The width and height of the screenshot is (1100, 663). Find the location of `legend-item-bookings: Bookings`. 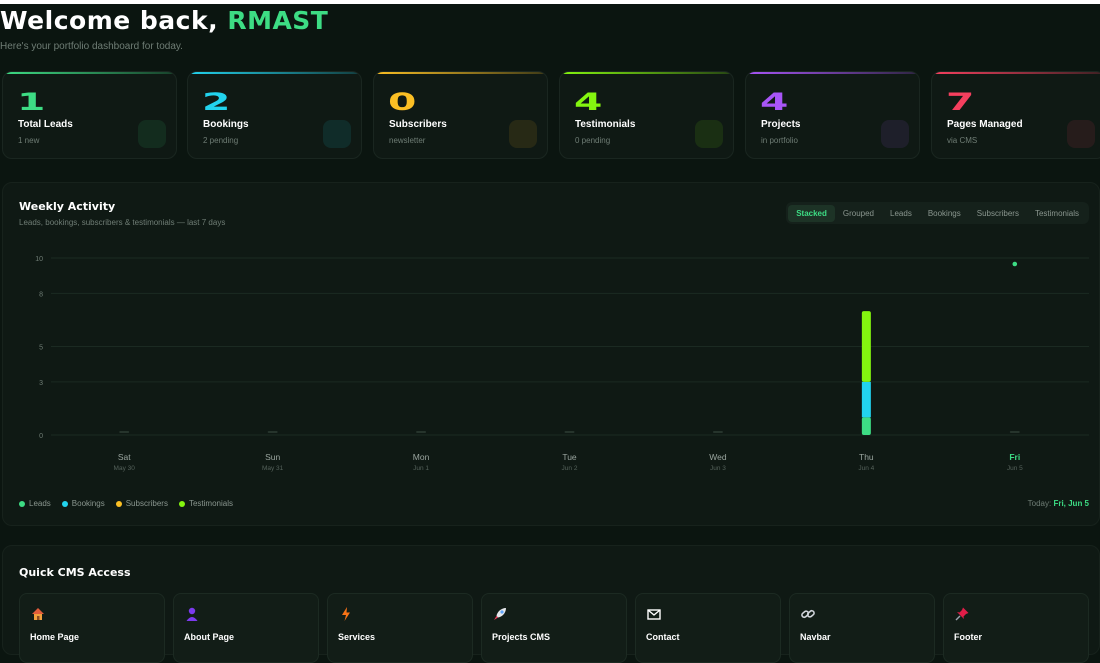

legend-item-bookings: Bookings is located at coordinates (83, 503).